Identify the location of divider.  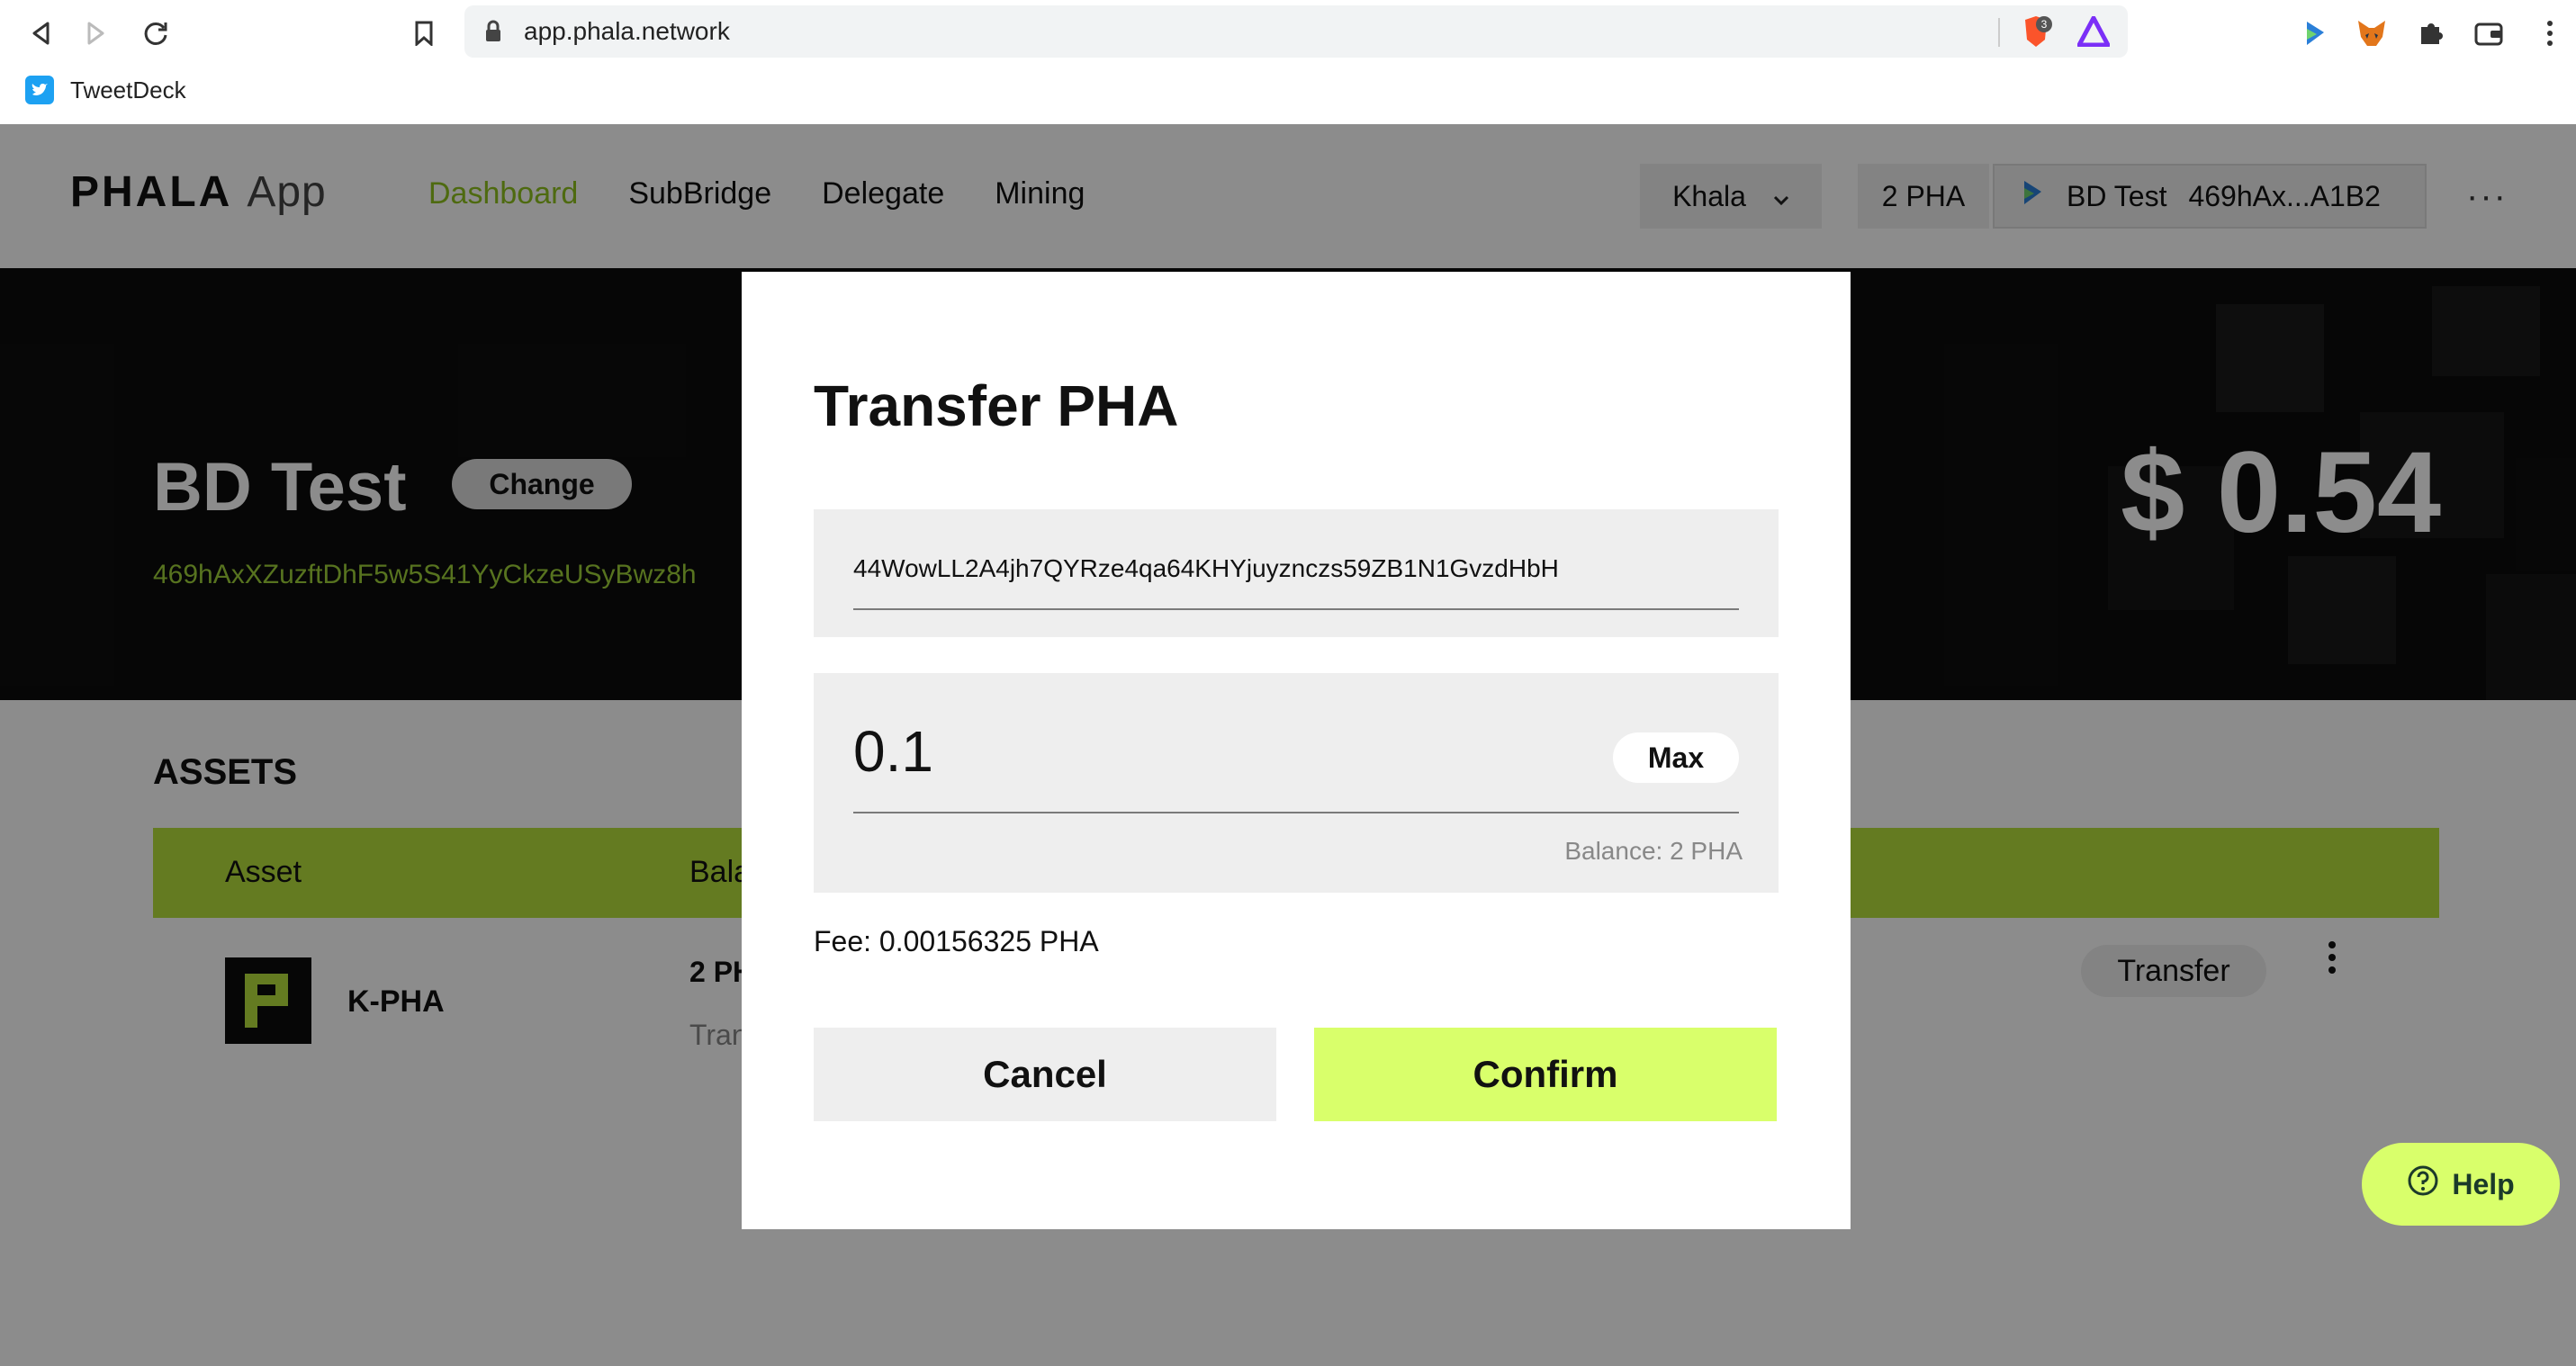
(1999, 32).